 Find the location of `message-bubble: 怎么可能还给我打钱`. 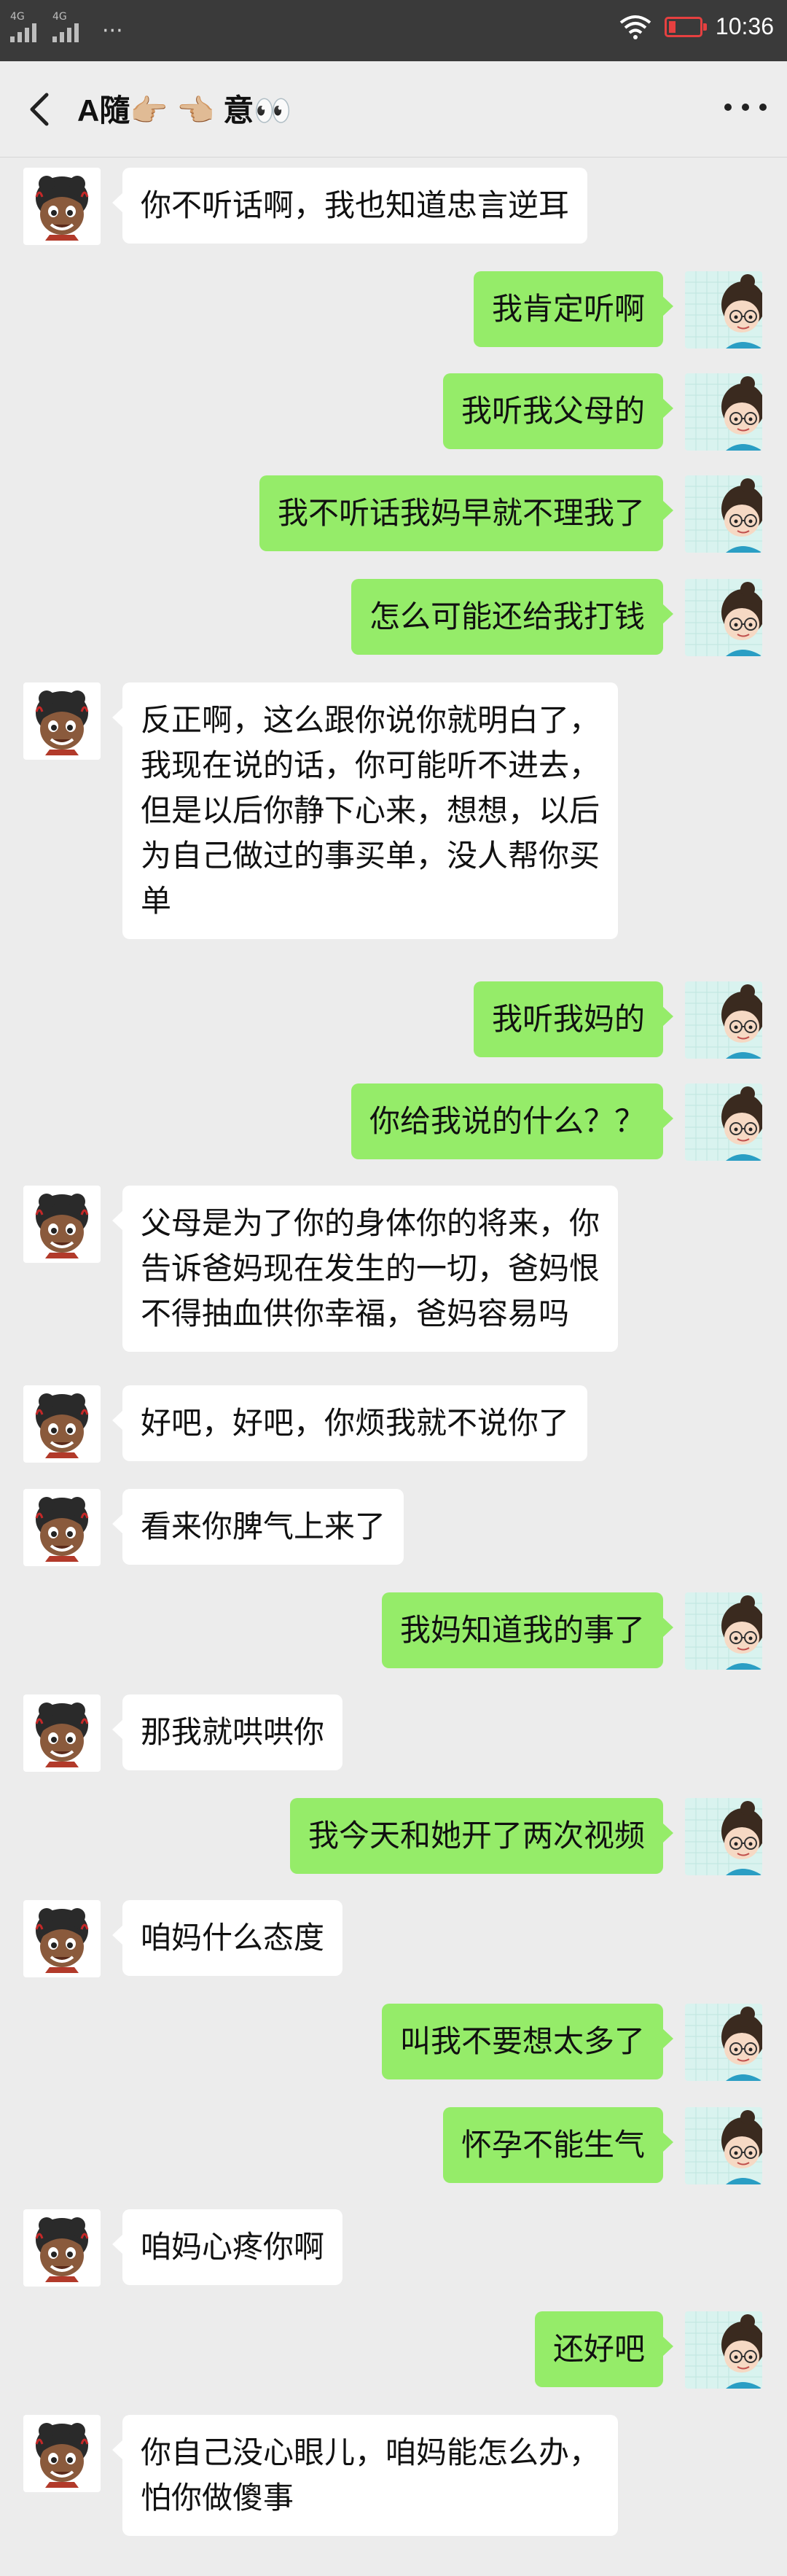

message-bubble: 怎么可能还给我打钱 is located at coordinates (512, 617).